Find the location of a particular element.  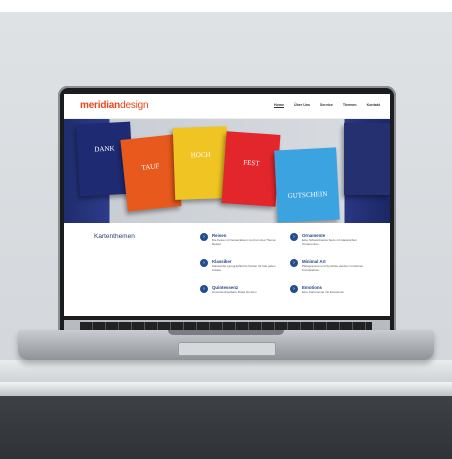

trackpad is located at coordinates (227, 349).